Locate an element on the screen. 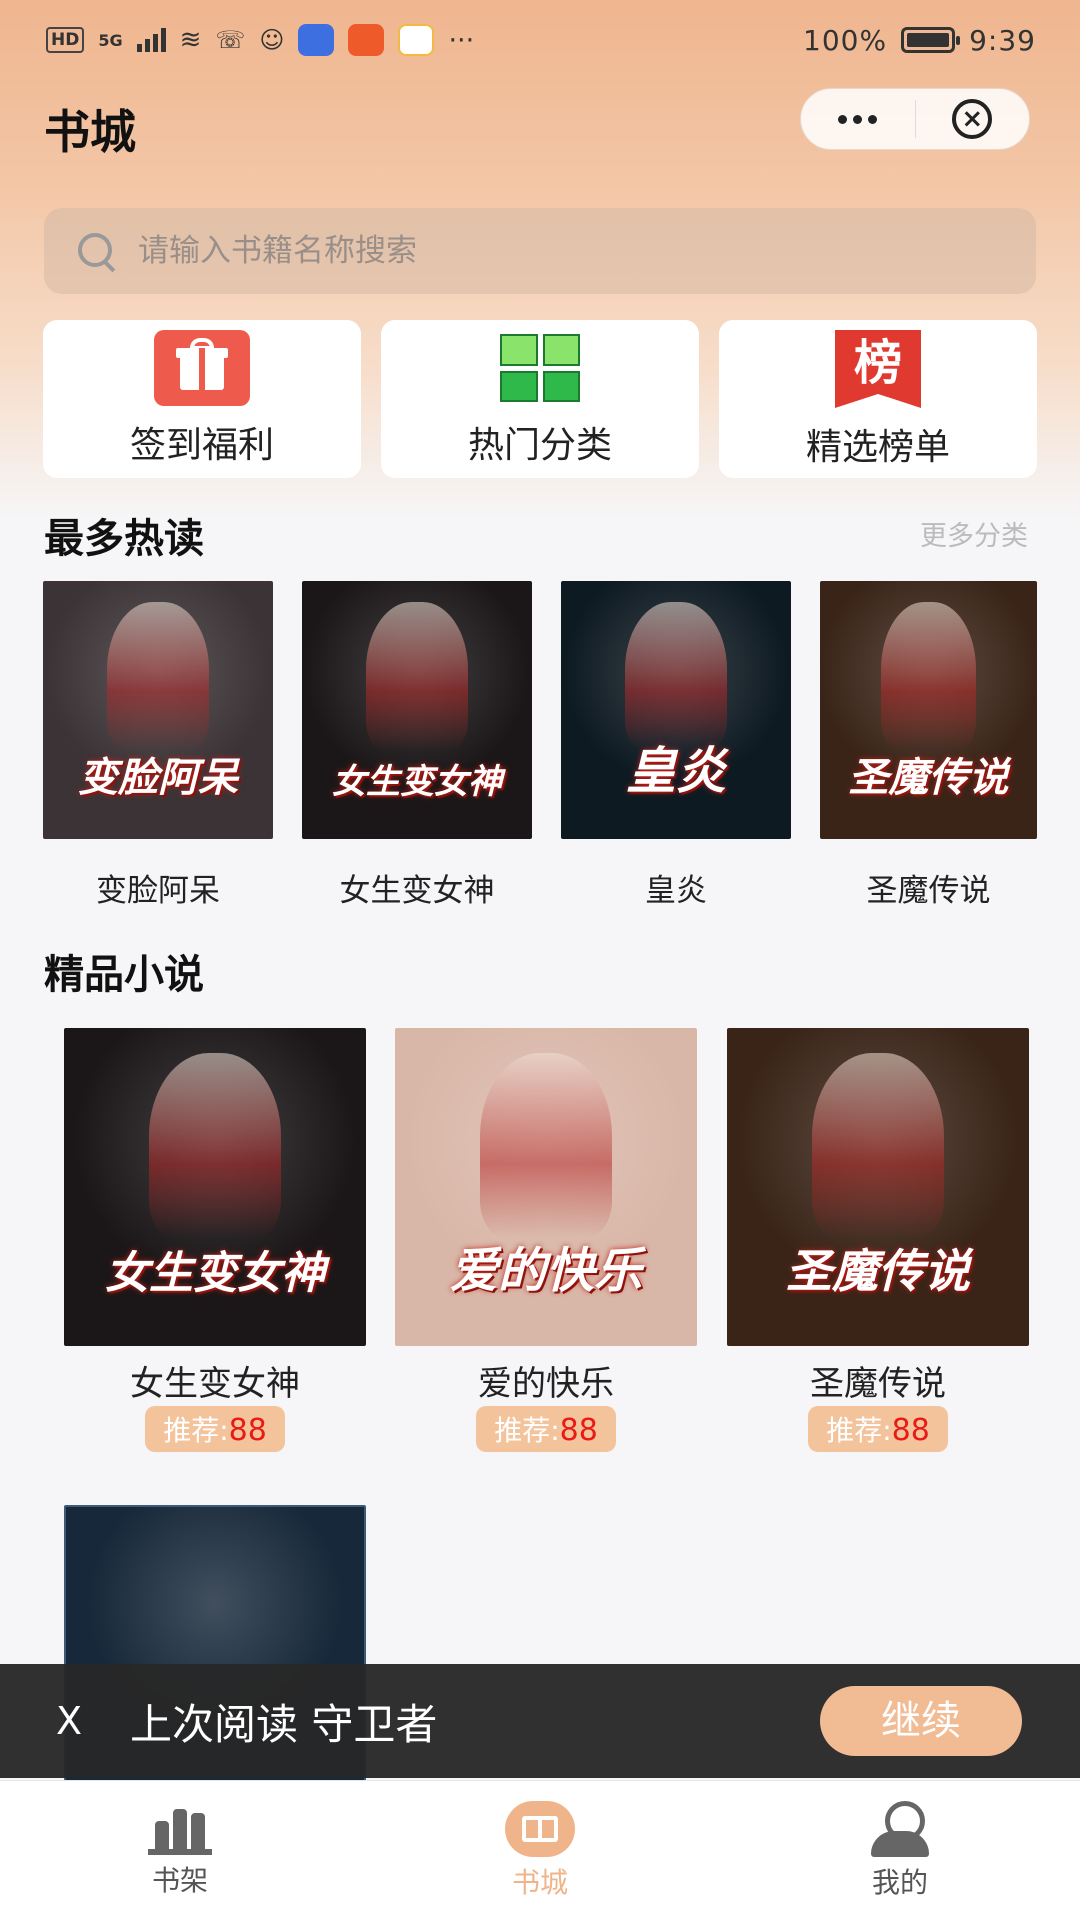 This screenshot has width=1080, height=1920. page-title: 书城 is located at coordinates (90, 132).